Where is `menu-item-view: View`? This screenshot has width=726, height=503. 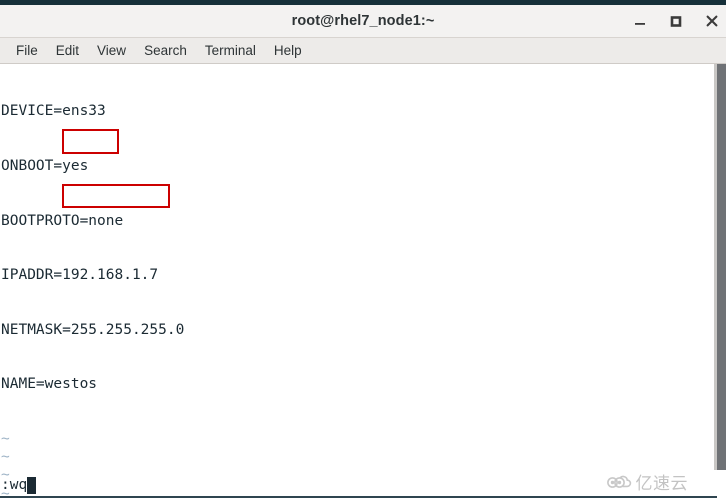
menu-item-view: View is located at coordinates (111, 50).